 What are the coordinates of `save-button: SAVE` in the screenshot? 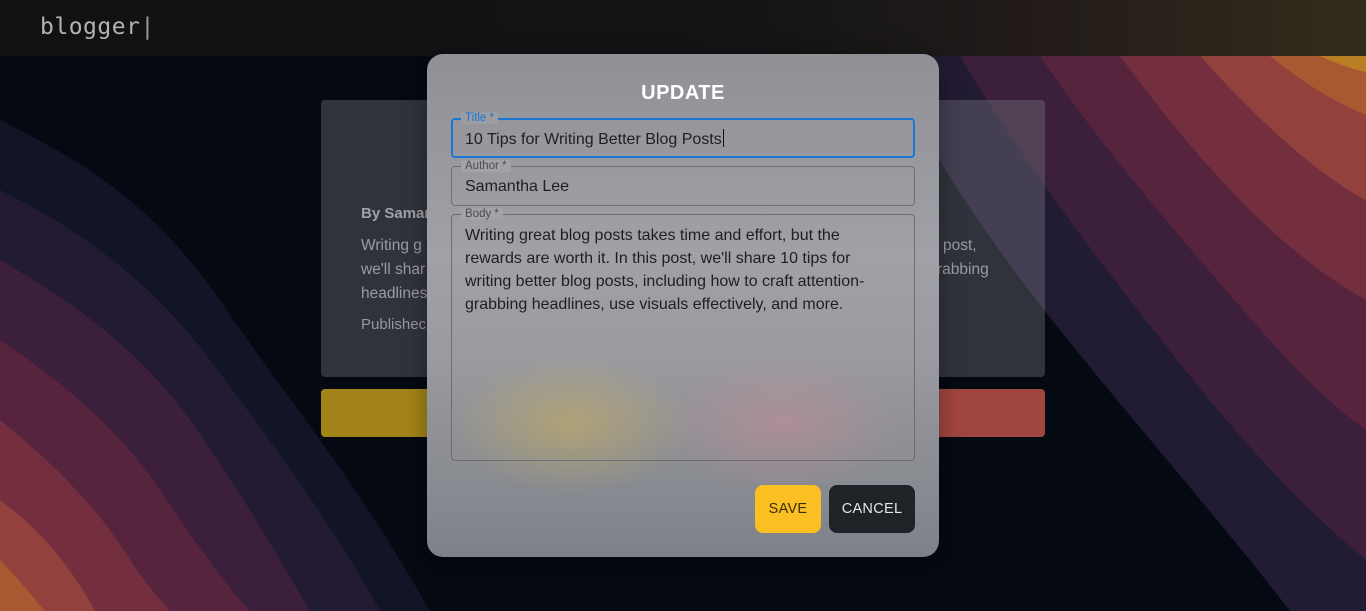 It's located at (788, 509).